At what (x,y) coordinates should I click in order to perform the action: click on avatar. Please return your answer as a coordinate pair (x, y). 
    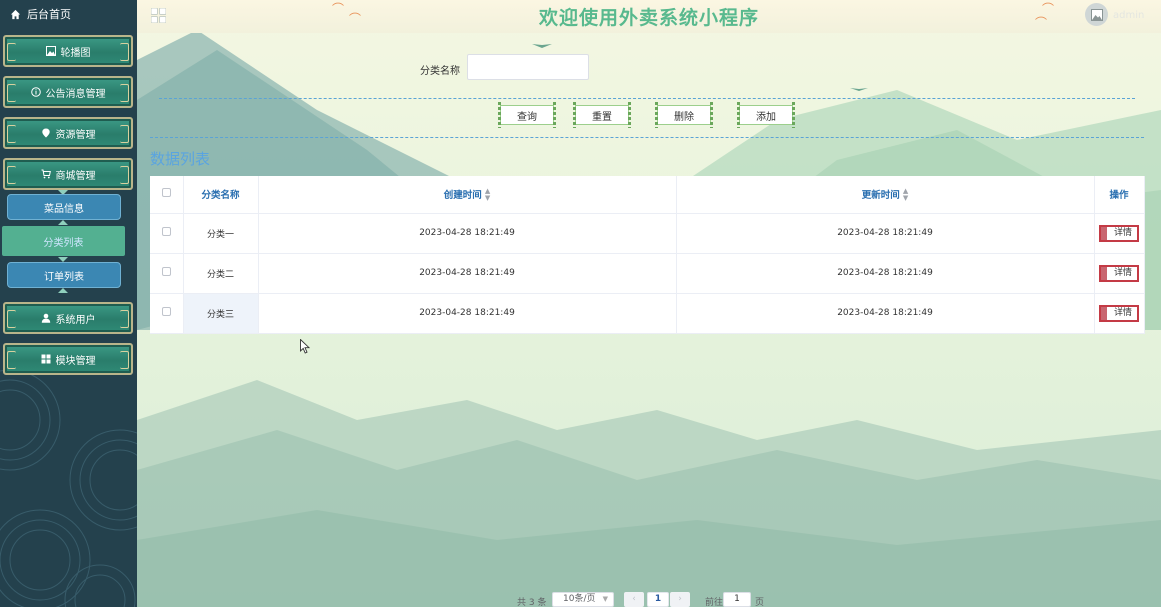
    Looking at the image, I should click on (1096, 14).